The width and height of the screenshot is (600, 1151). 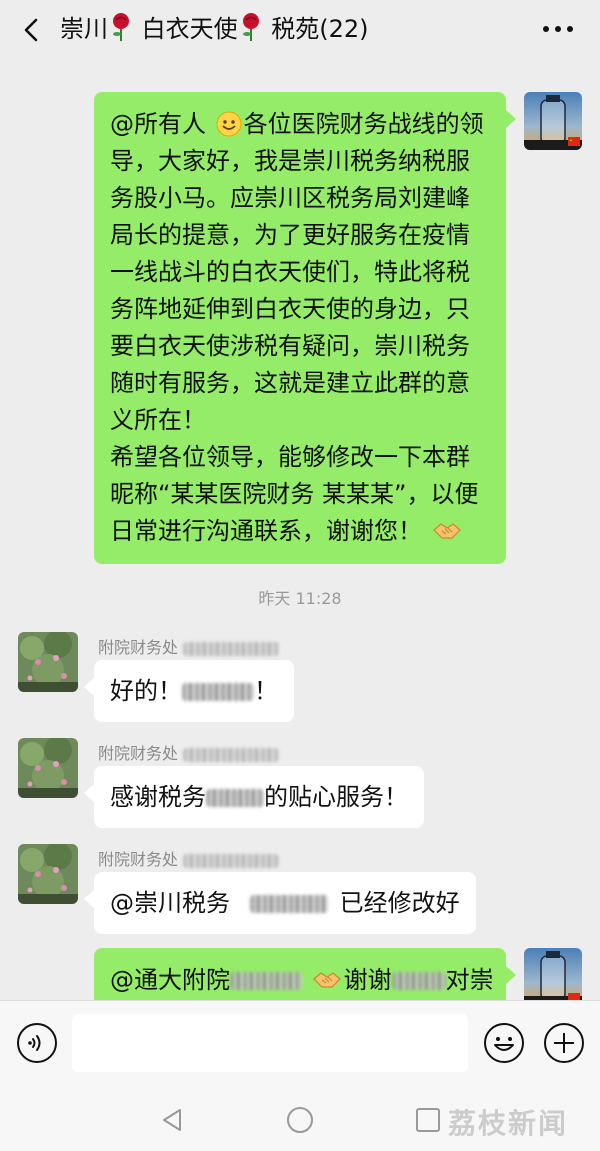 I want to click on voice-icon, so click(x=37, y=1043).